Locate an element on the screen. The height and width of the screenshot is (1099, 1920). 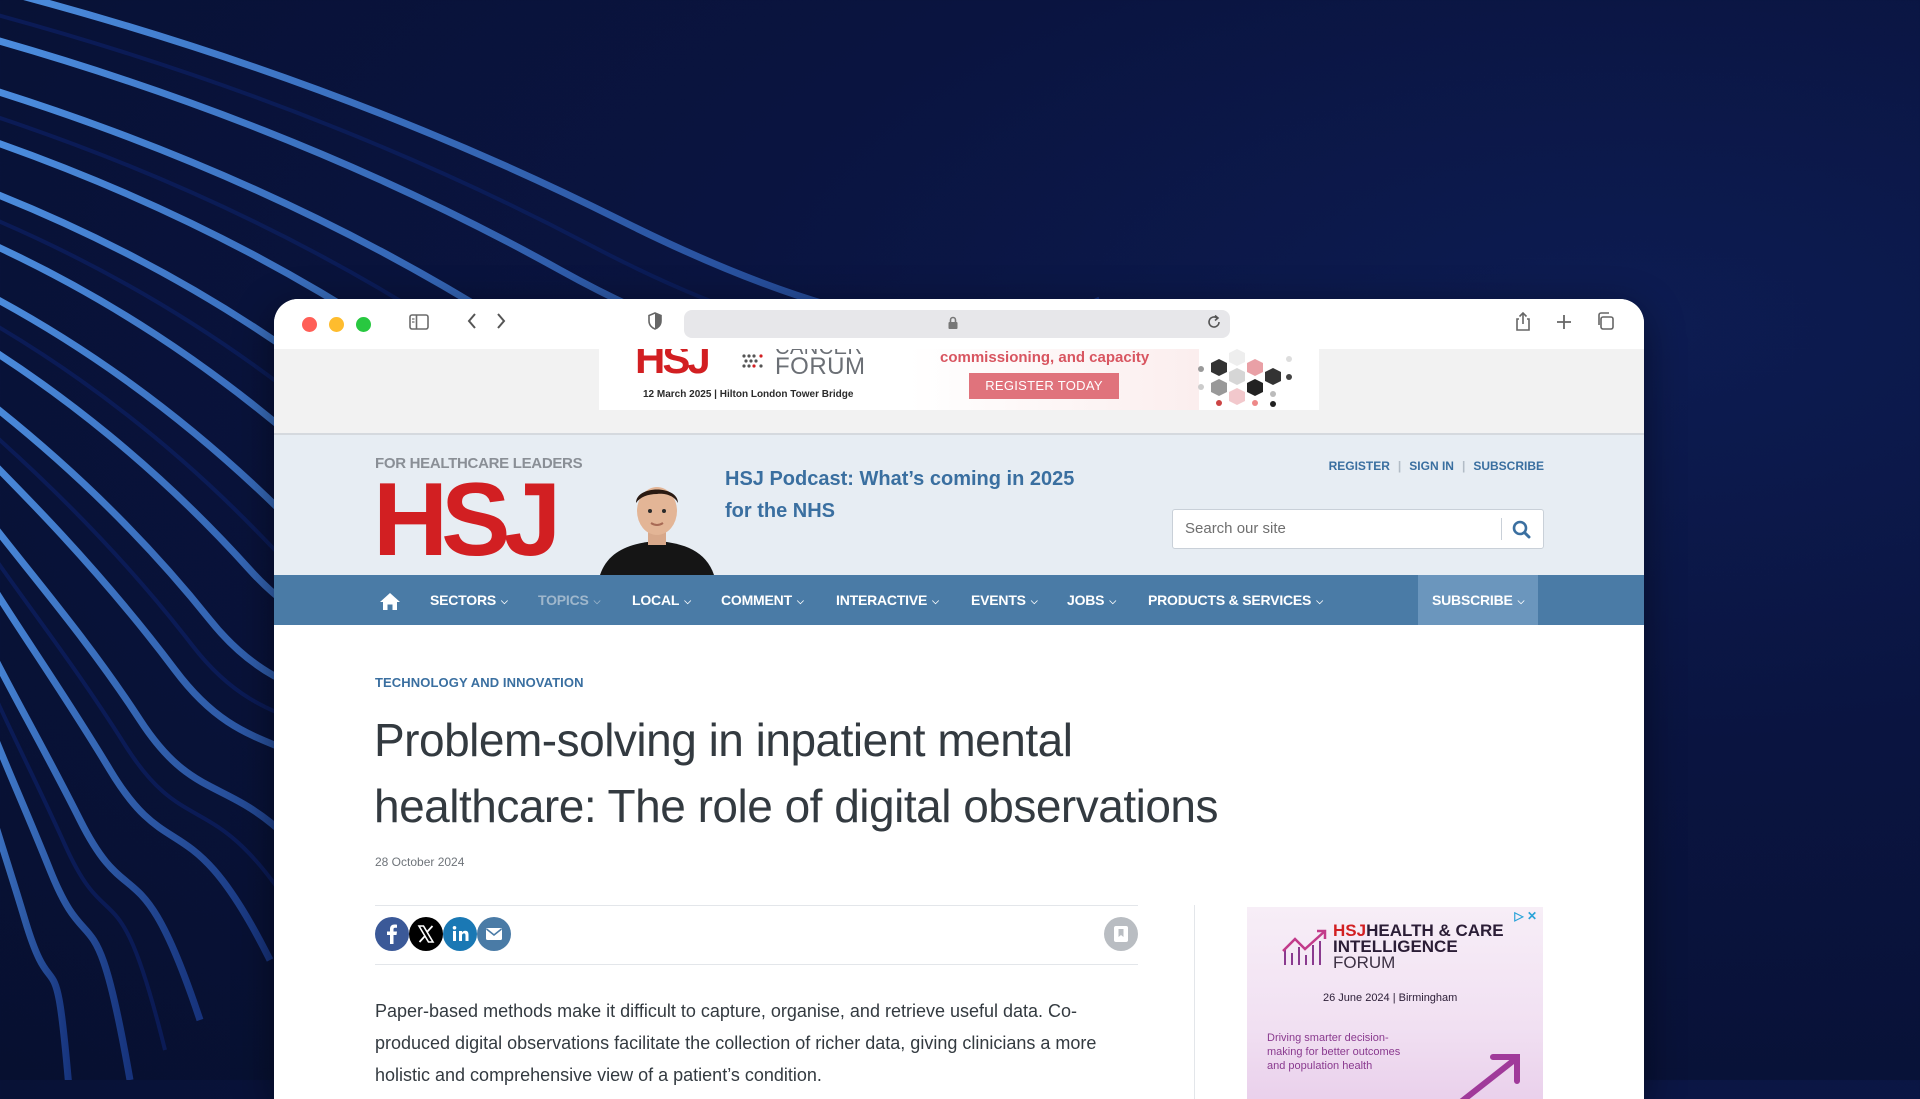
top-ad-event: FORUM is located at coordinates (820, 366).